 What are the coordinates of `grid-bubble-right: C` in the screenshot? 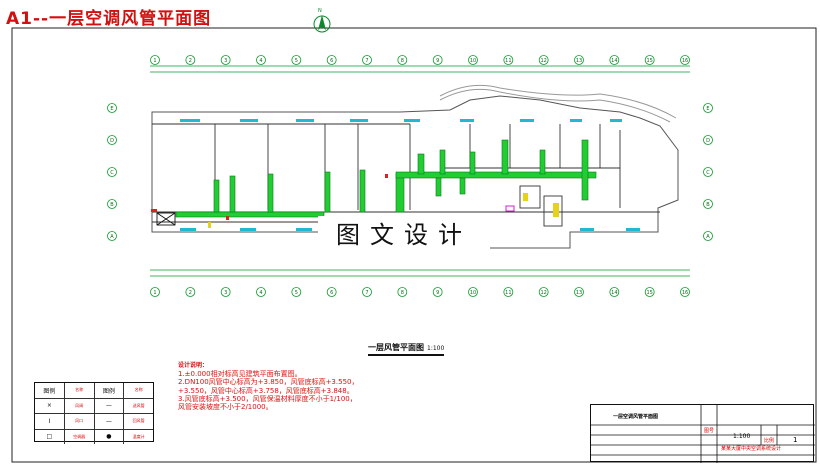 It's located at (708, 172).